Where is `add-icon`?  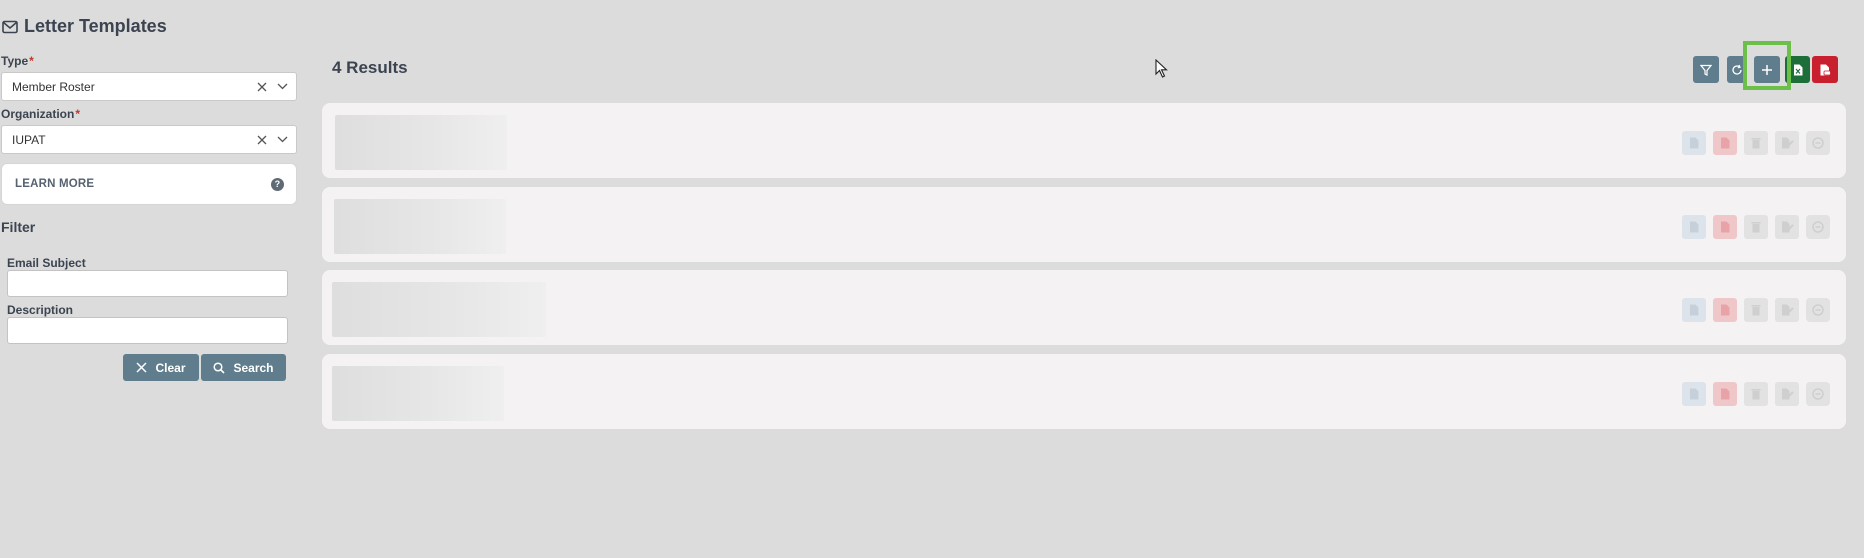
add-icon is located at coordinates (1767, 69).